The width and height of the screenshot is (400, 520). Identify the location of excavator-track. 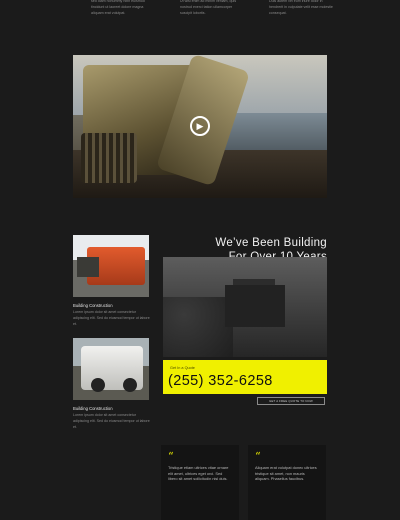
(109, 158).